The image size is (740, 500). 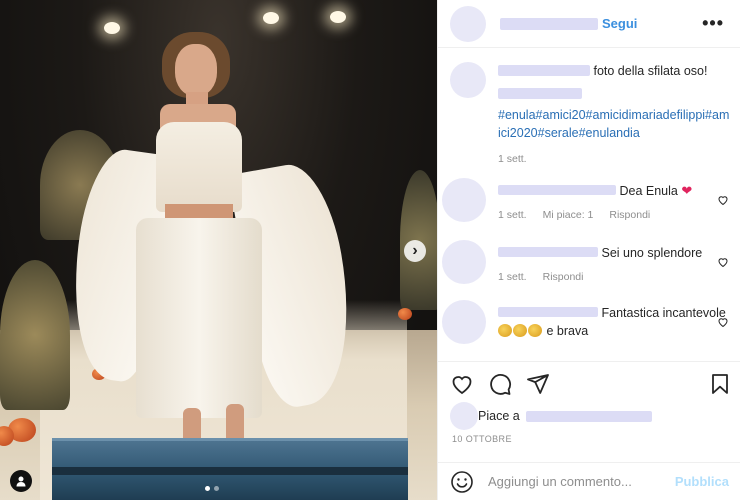 I want to click on comment-text: Sei uno splendore, so click(x=652, y=253).